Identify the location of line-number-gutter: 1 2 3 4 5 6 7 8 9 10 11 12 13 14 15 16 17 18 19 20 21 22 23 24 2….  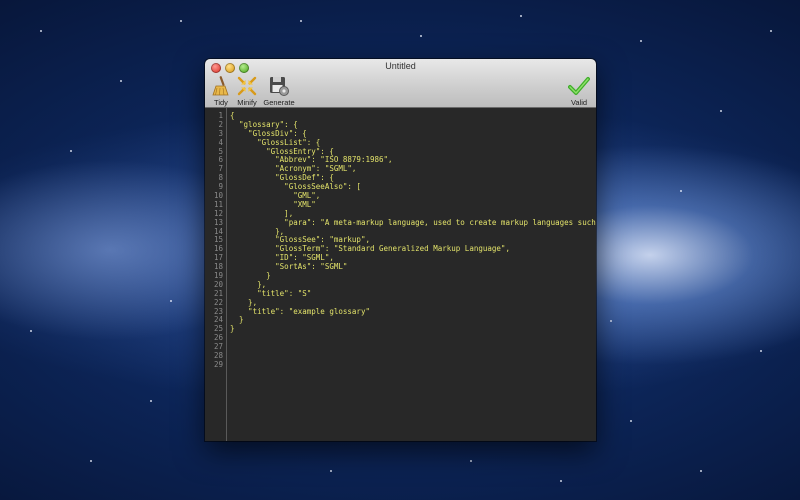
(216, 274).